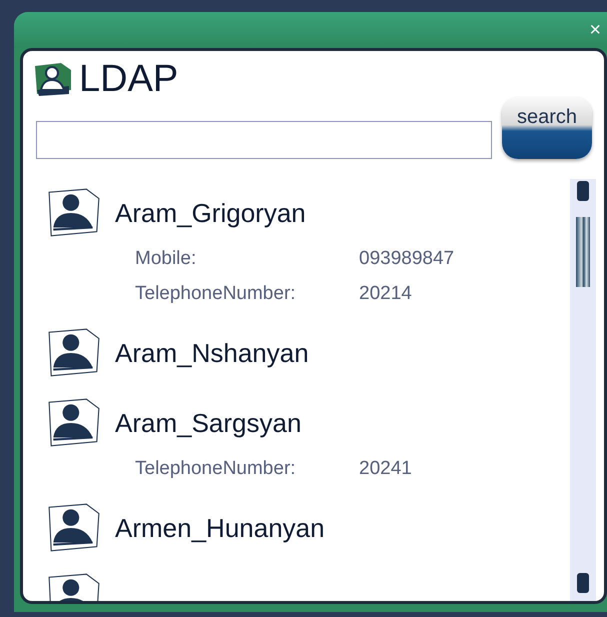 The width and height of the screenshot is (607, 617). Describe the element at coordinates (595, 30) in the screenshot. I see `close-button: ×` at that location.